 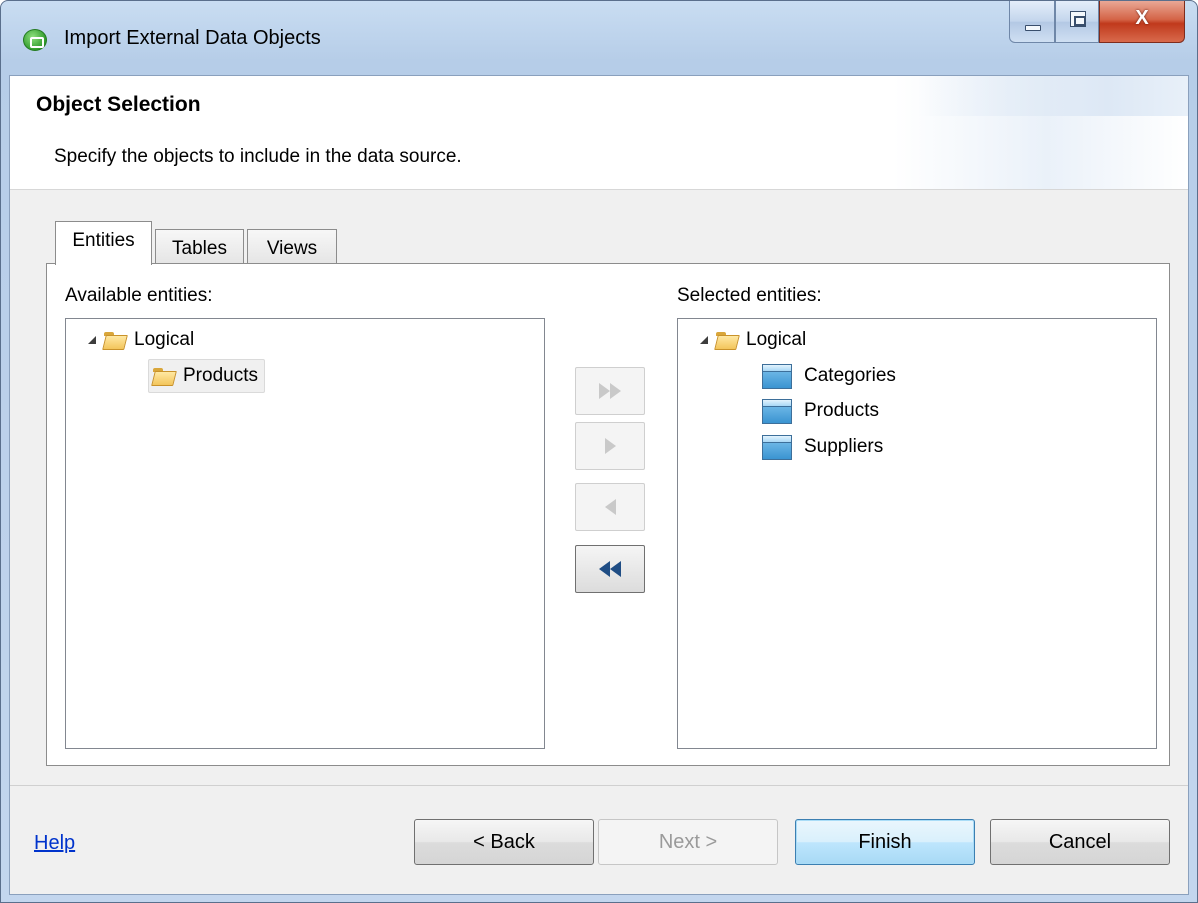 I want to click on remove-button, so click(x=610, y=507).